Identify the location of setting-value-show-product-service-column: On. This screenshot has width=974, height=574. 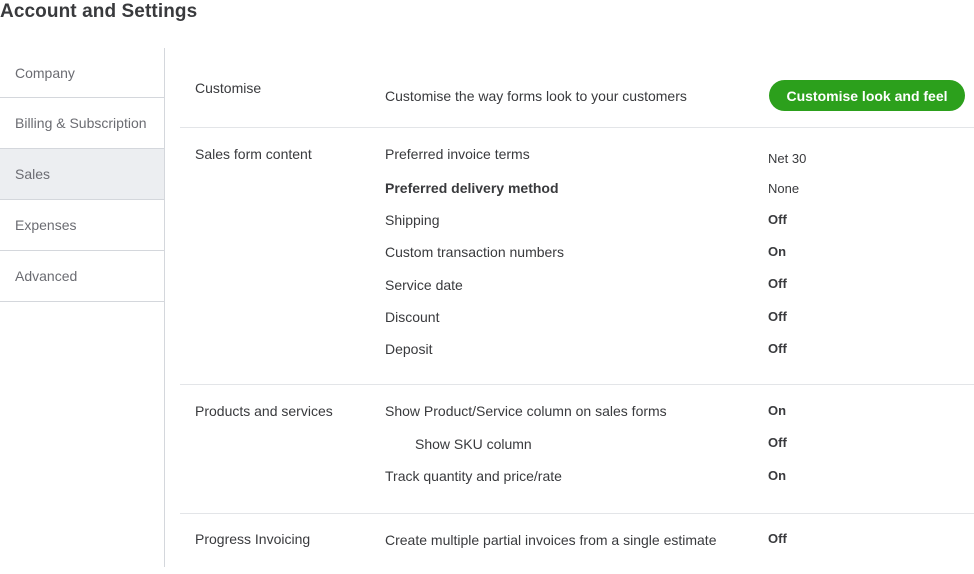
(777, 410).